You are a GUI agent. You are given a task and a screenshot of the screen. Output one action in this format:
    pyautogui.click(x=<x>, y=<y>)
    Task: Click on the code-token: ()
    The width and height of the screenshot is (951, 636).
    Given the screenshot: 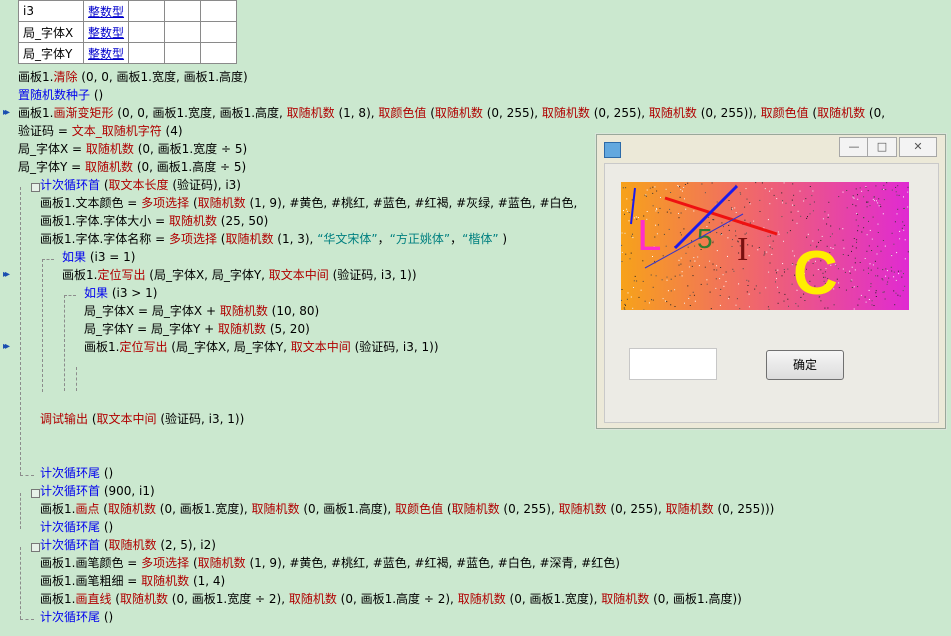 What is the action you would take?
    pyautogui.click(x=107, y=473)
    